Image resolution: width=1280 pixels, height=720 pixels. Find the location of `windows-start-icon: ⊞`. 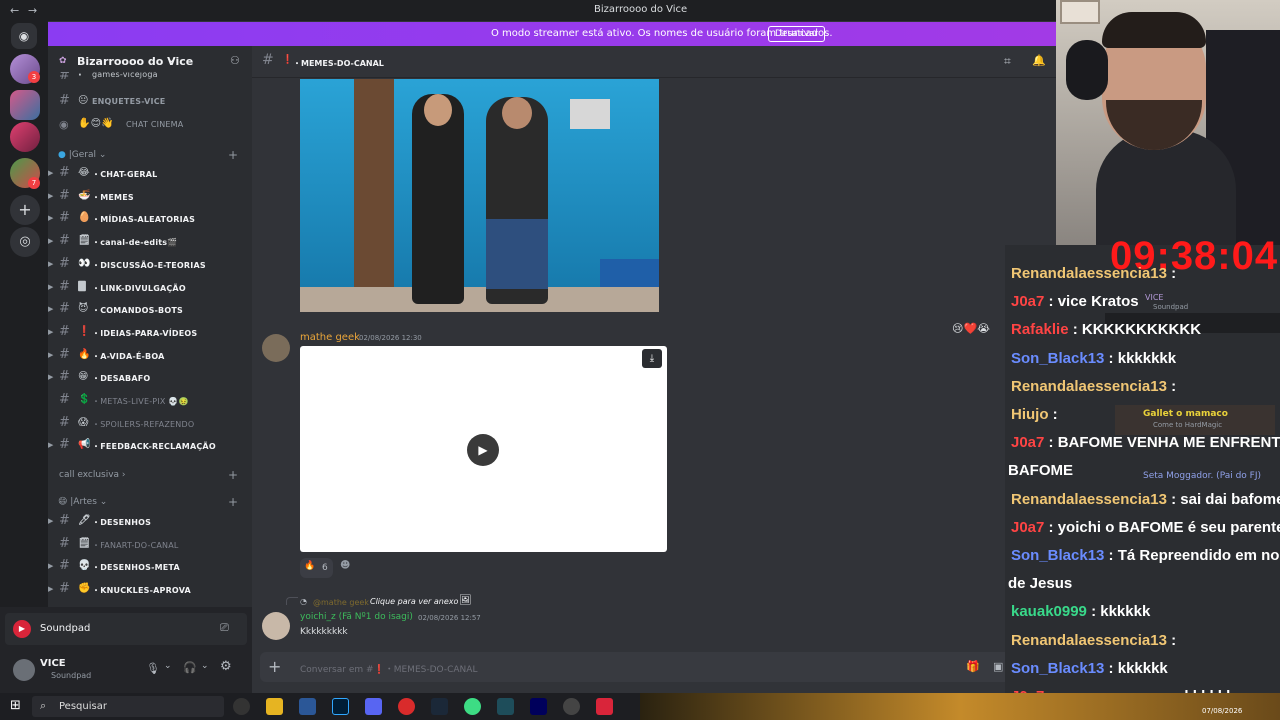

windows-start-icon: ⊞ is located at coordinates (15, 705).